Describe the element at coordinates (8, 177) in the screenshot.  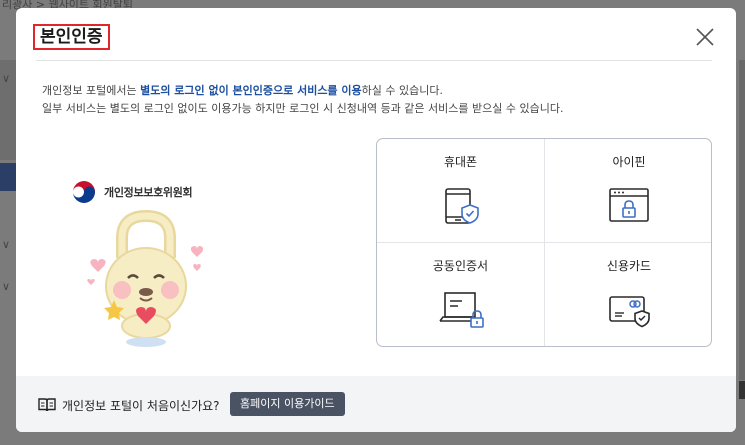
I see `background-sidebar-active` at that location.